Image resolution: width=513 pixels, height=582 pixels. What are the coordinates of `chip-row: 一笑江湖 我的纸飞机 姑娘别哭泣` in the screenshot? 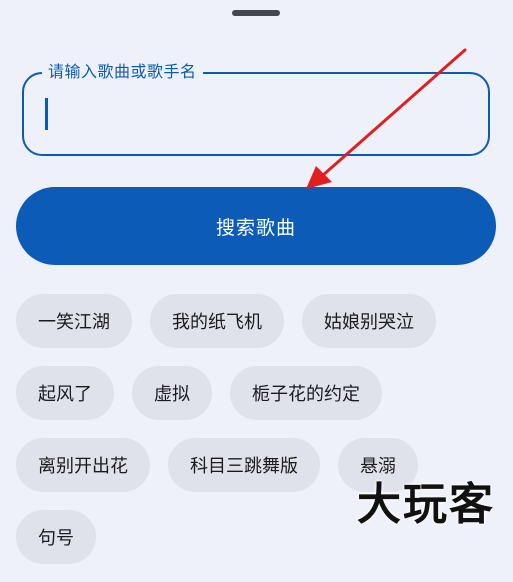 It's located at (264, 321).